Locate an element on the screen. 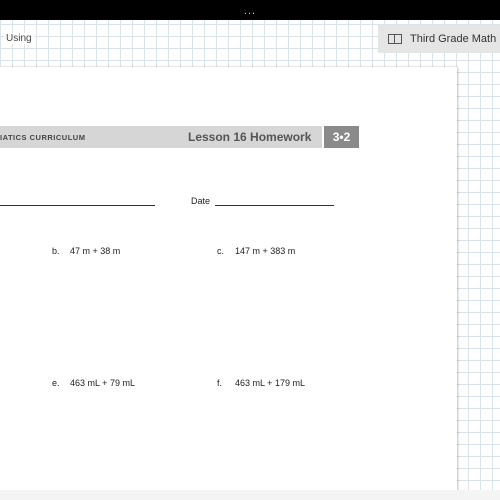 This screenshot has height=500, width=500. problem-expression: 147 m + 383 m is located at coordinates (265, 251).